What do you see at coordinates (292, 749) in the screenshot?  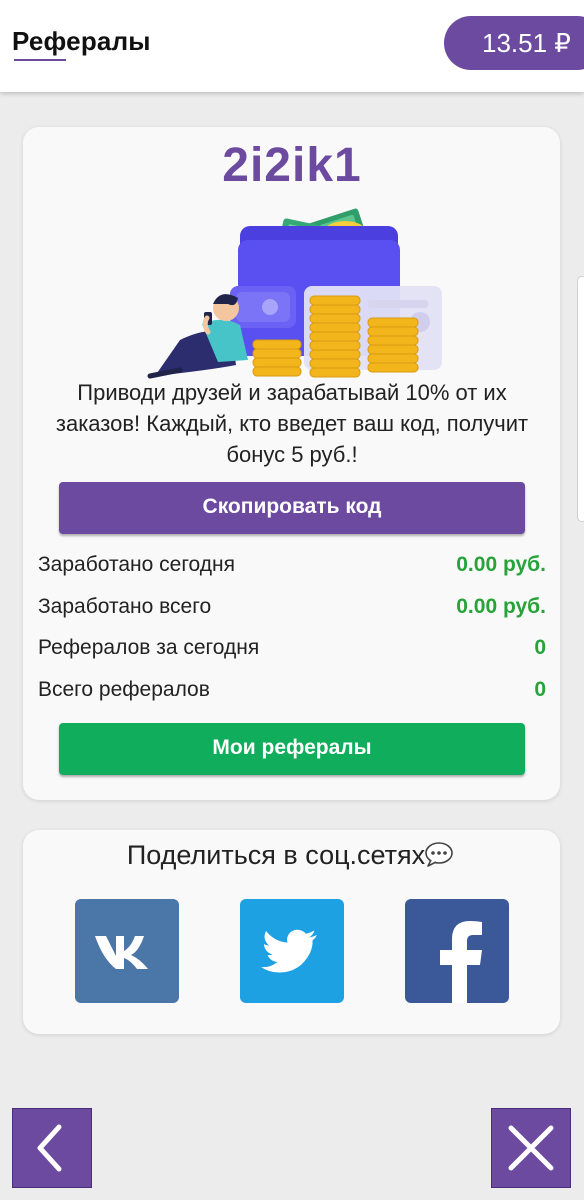 I see `my-referrals-button: Мои рефералы` at bounding box center [292, 749].